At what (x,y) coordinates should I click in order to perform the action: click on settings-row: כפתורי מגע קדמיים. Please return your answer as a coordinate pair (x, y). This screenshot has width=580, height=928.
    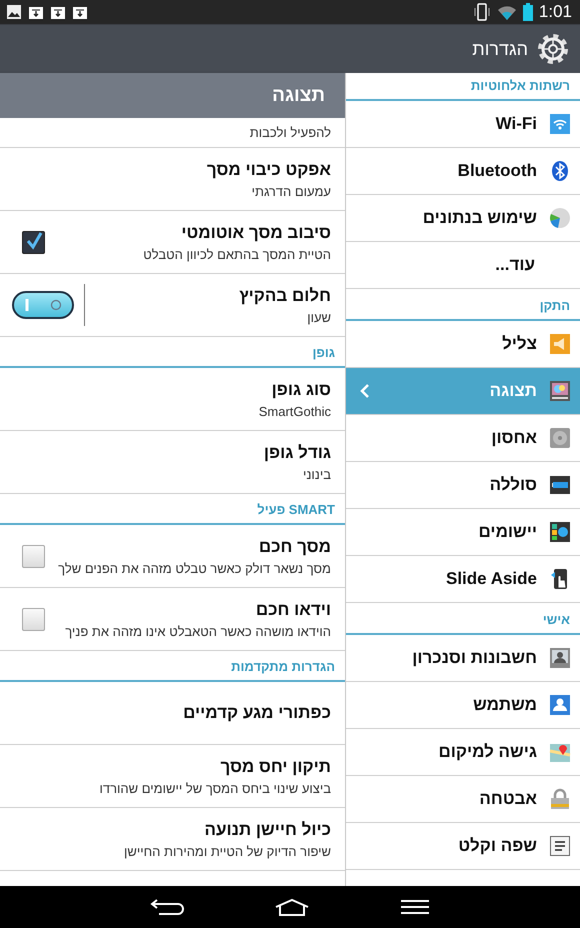
    Looking at the image, I should click on (172, 713).